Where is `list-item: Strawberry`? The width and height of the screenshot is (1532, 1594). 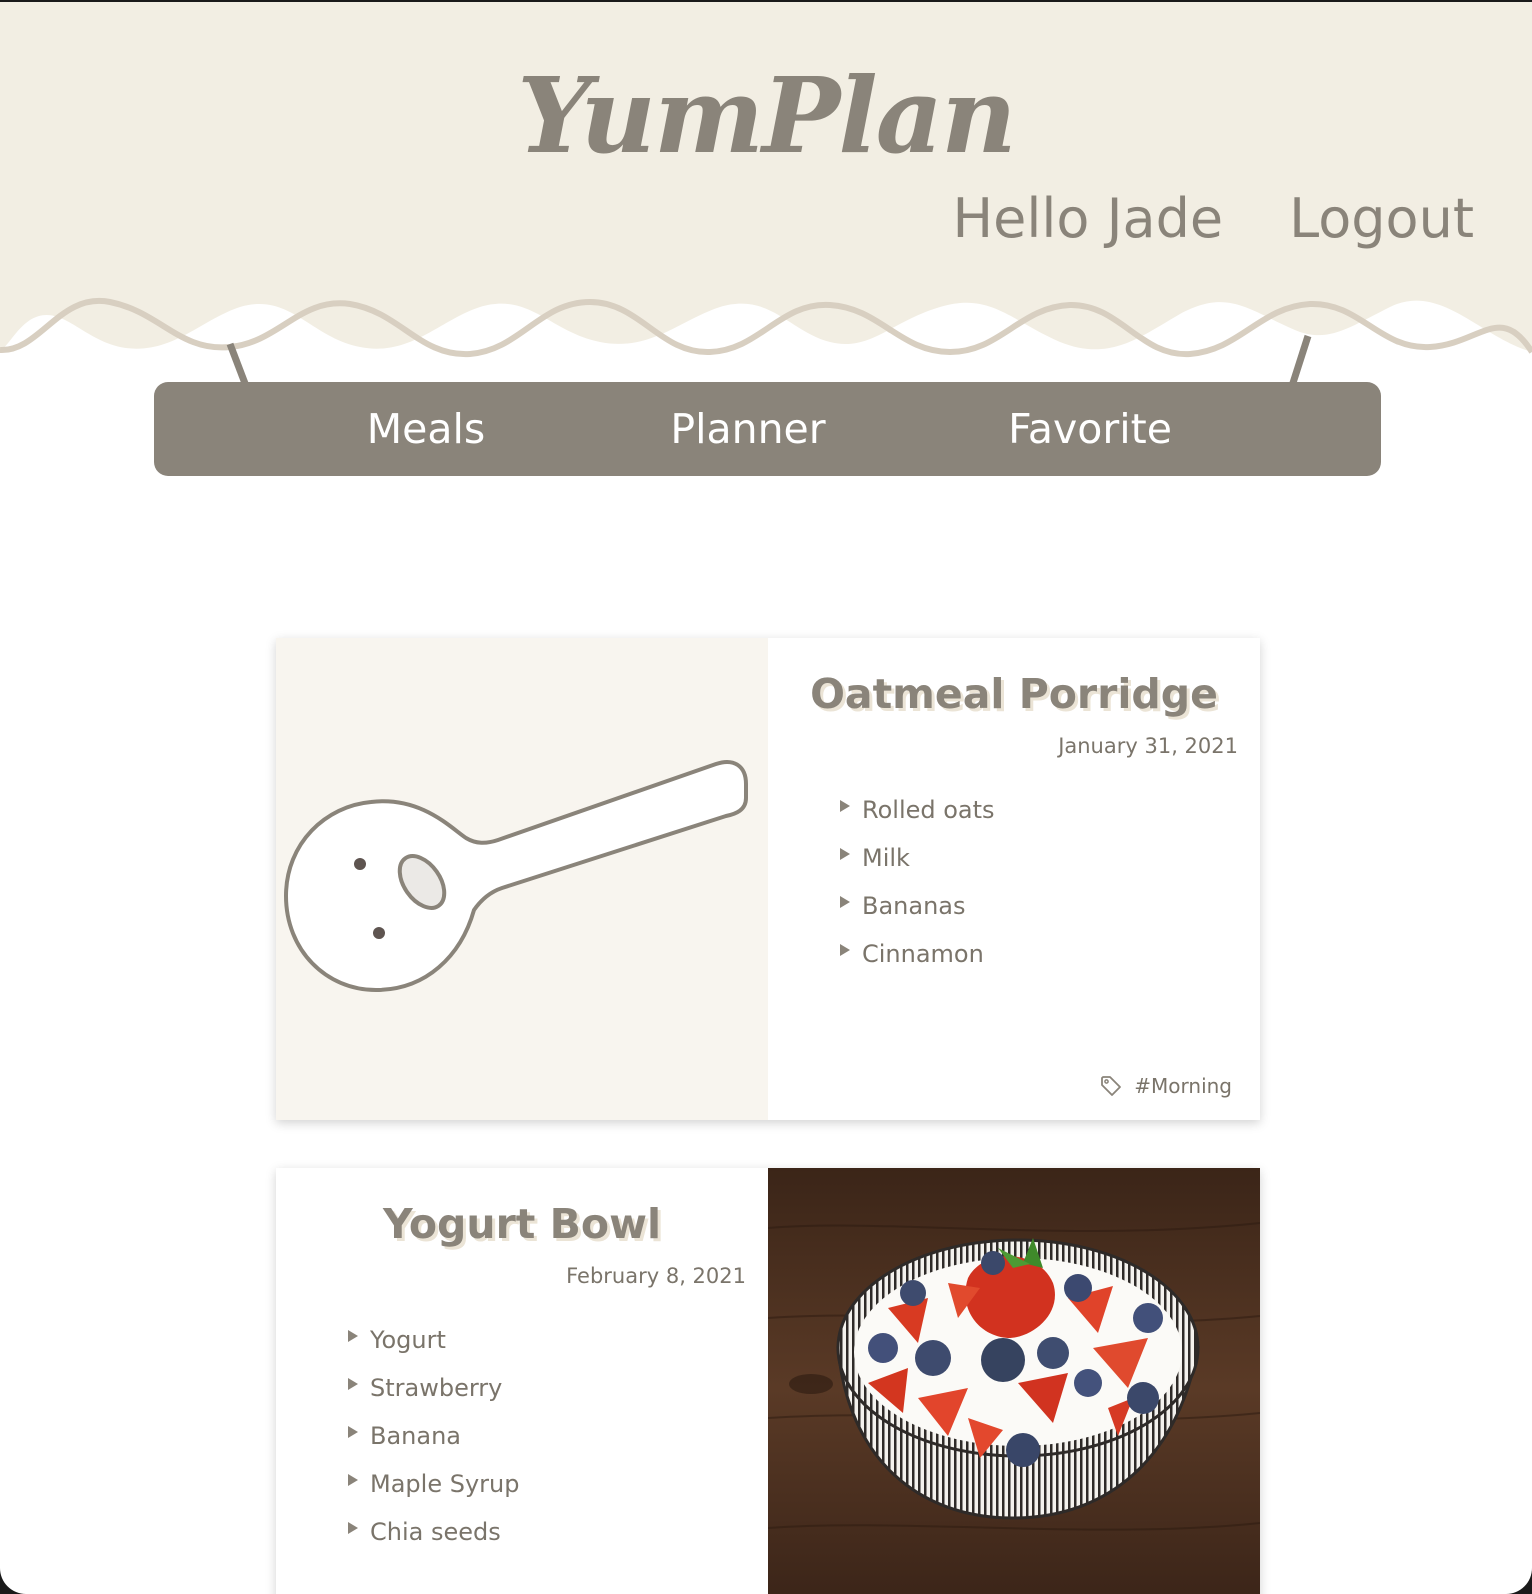
list-item: Strawberry is located at coordinates (433, 1388).